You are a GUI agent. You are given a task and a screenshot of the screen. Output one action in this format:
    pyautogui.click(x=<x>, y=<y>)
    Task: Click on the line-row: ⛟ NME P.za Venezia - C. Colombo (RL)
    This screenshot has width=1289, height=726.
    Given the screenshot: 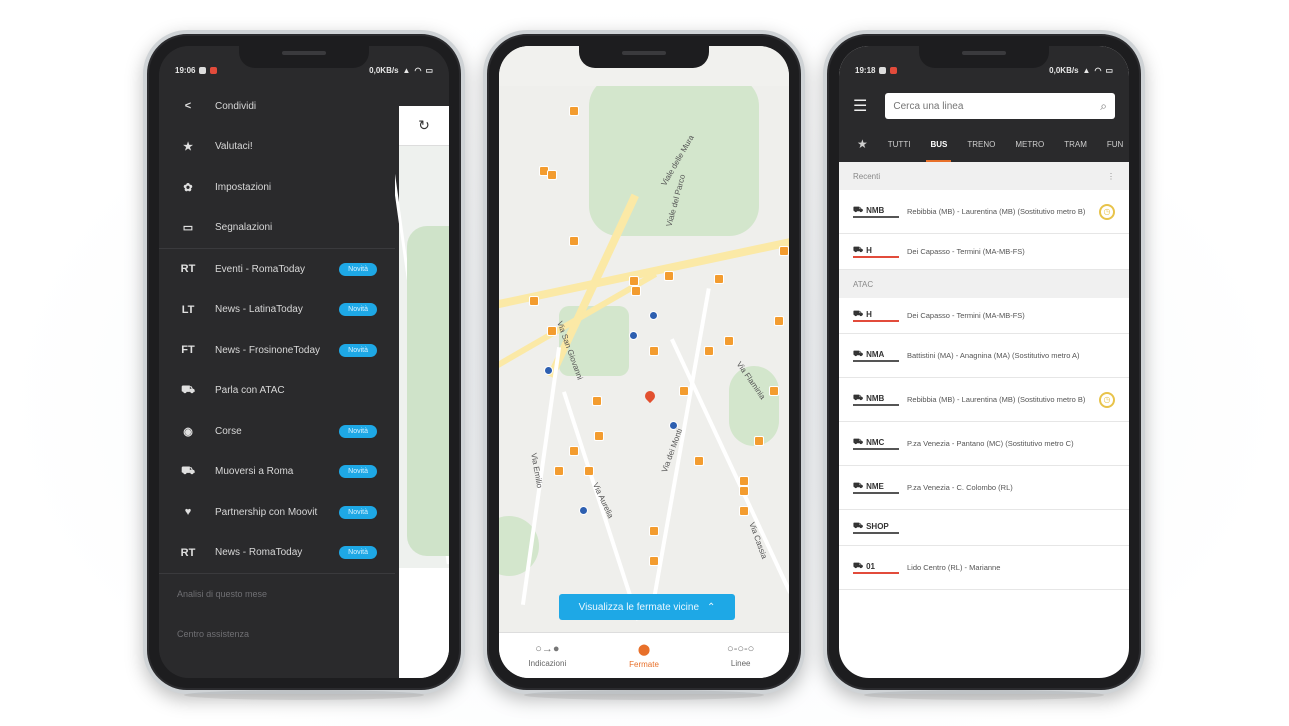 What is the action you would take?
    pyautogui.click(x=984, y=488)
    